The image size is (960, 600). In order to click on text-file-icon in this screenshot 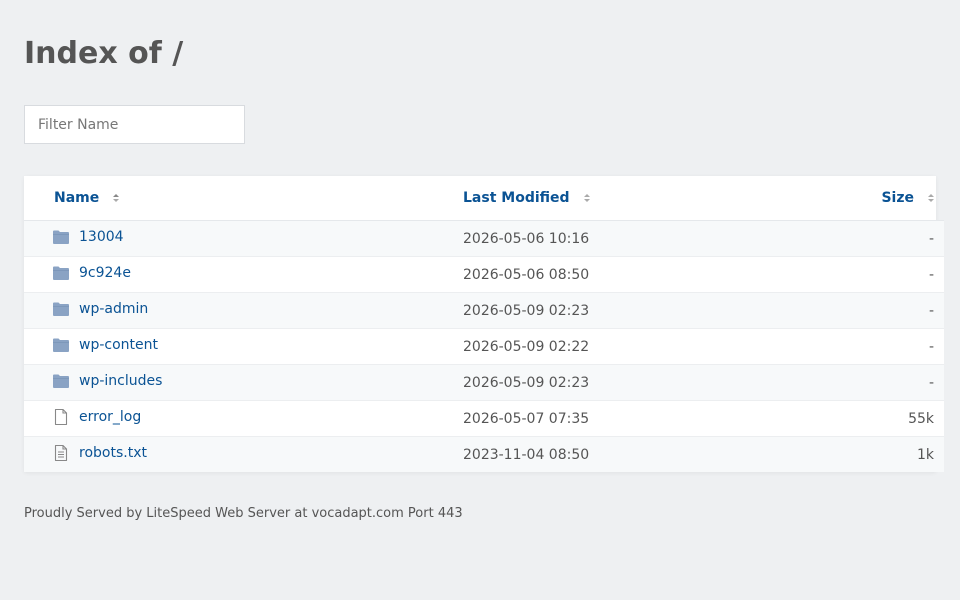, I will do `click(61, 452)`.